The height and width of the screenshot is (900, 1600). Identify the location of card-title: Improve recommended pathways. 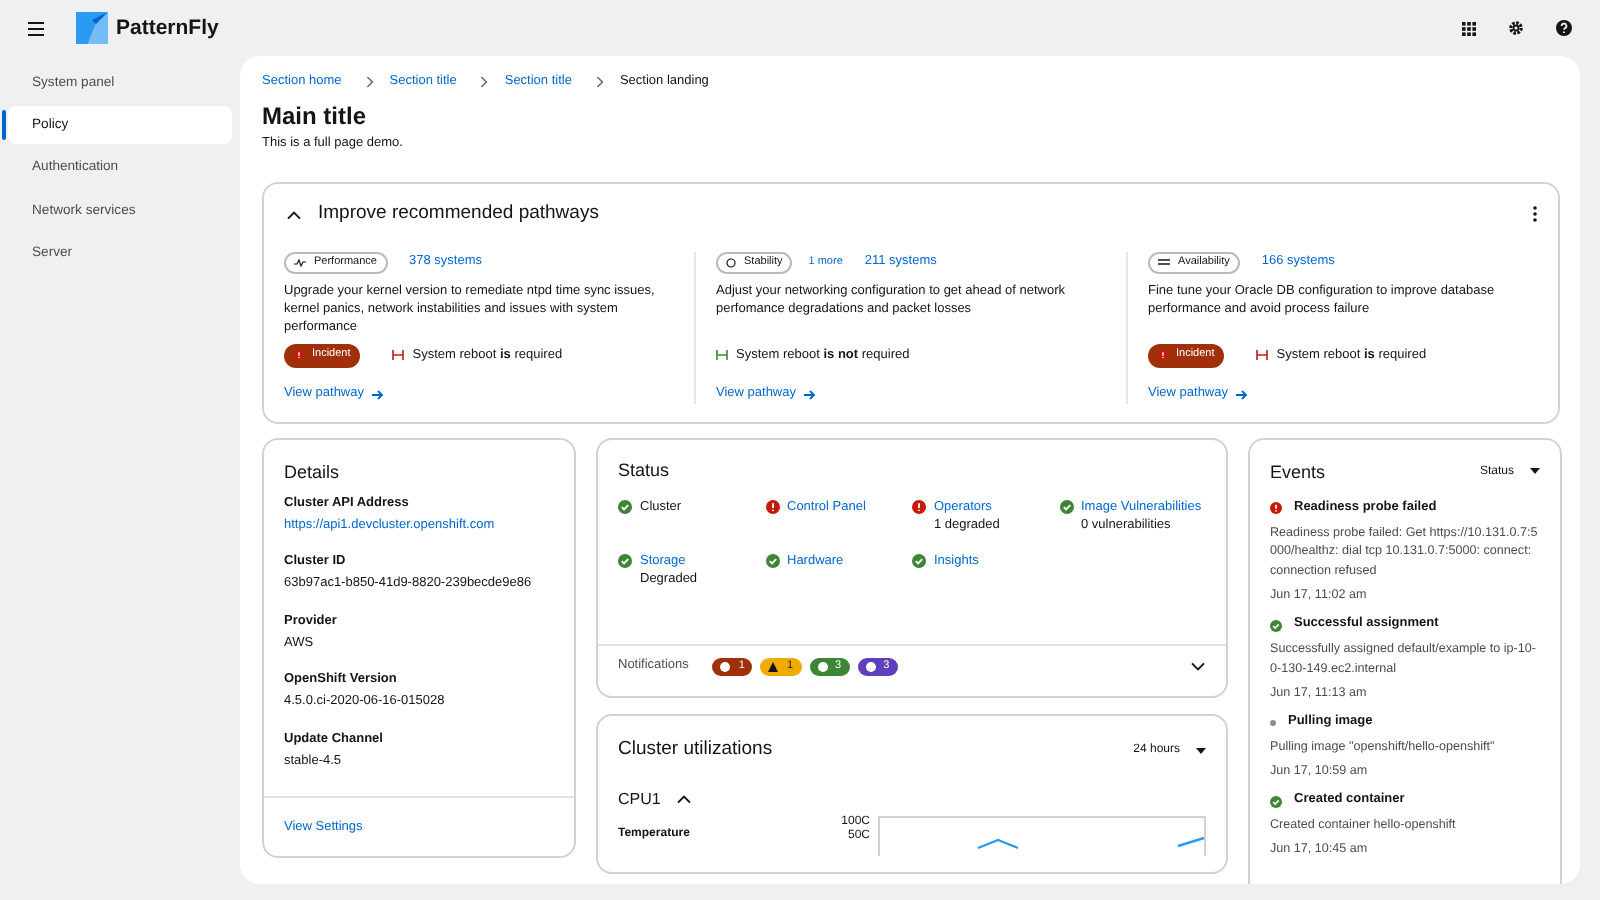
(458, 214).